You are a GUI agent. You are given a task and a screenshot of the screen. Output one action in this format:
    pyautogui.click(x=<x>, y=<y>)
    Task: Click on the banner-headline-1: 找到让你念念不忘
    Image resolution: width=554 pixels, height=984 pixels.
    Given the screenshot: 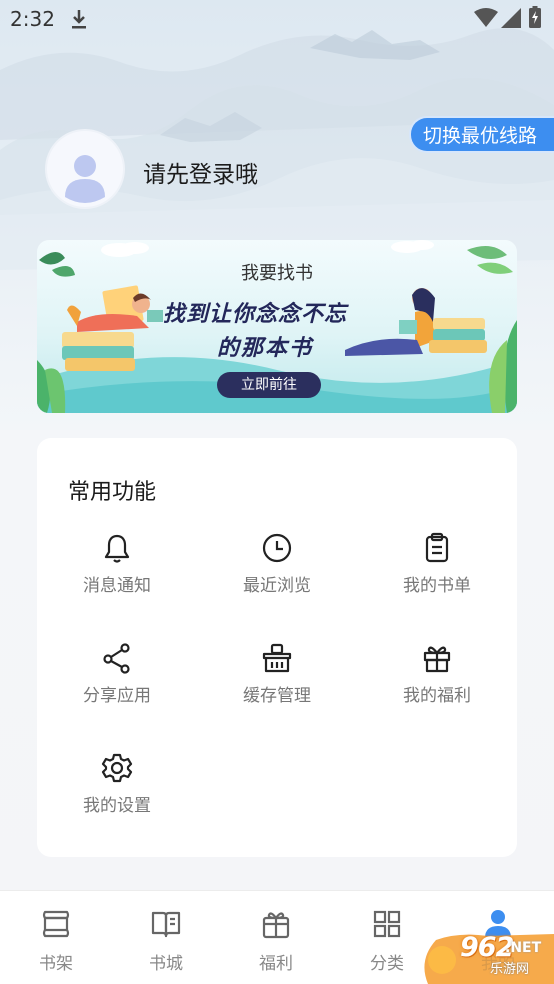 What is the action you would take?
    pyautogui.click(x=255, y=314)
    